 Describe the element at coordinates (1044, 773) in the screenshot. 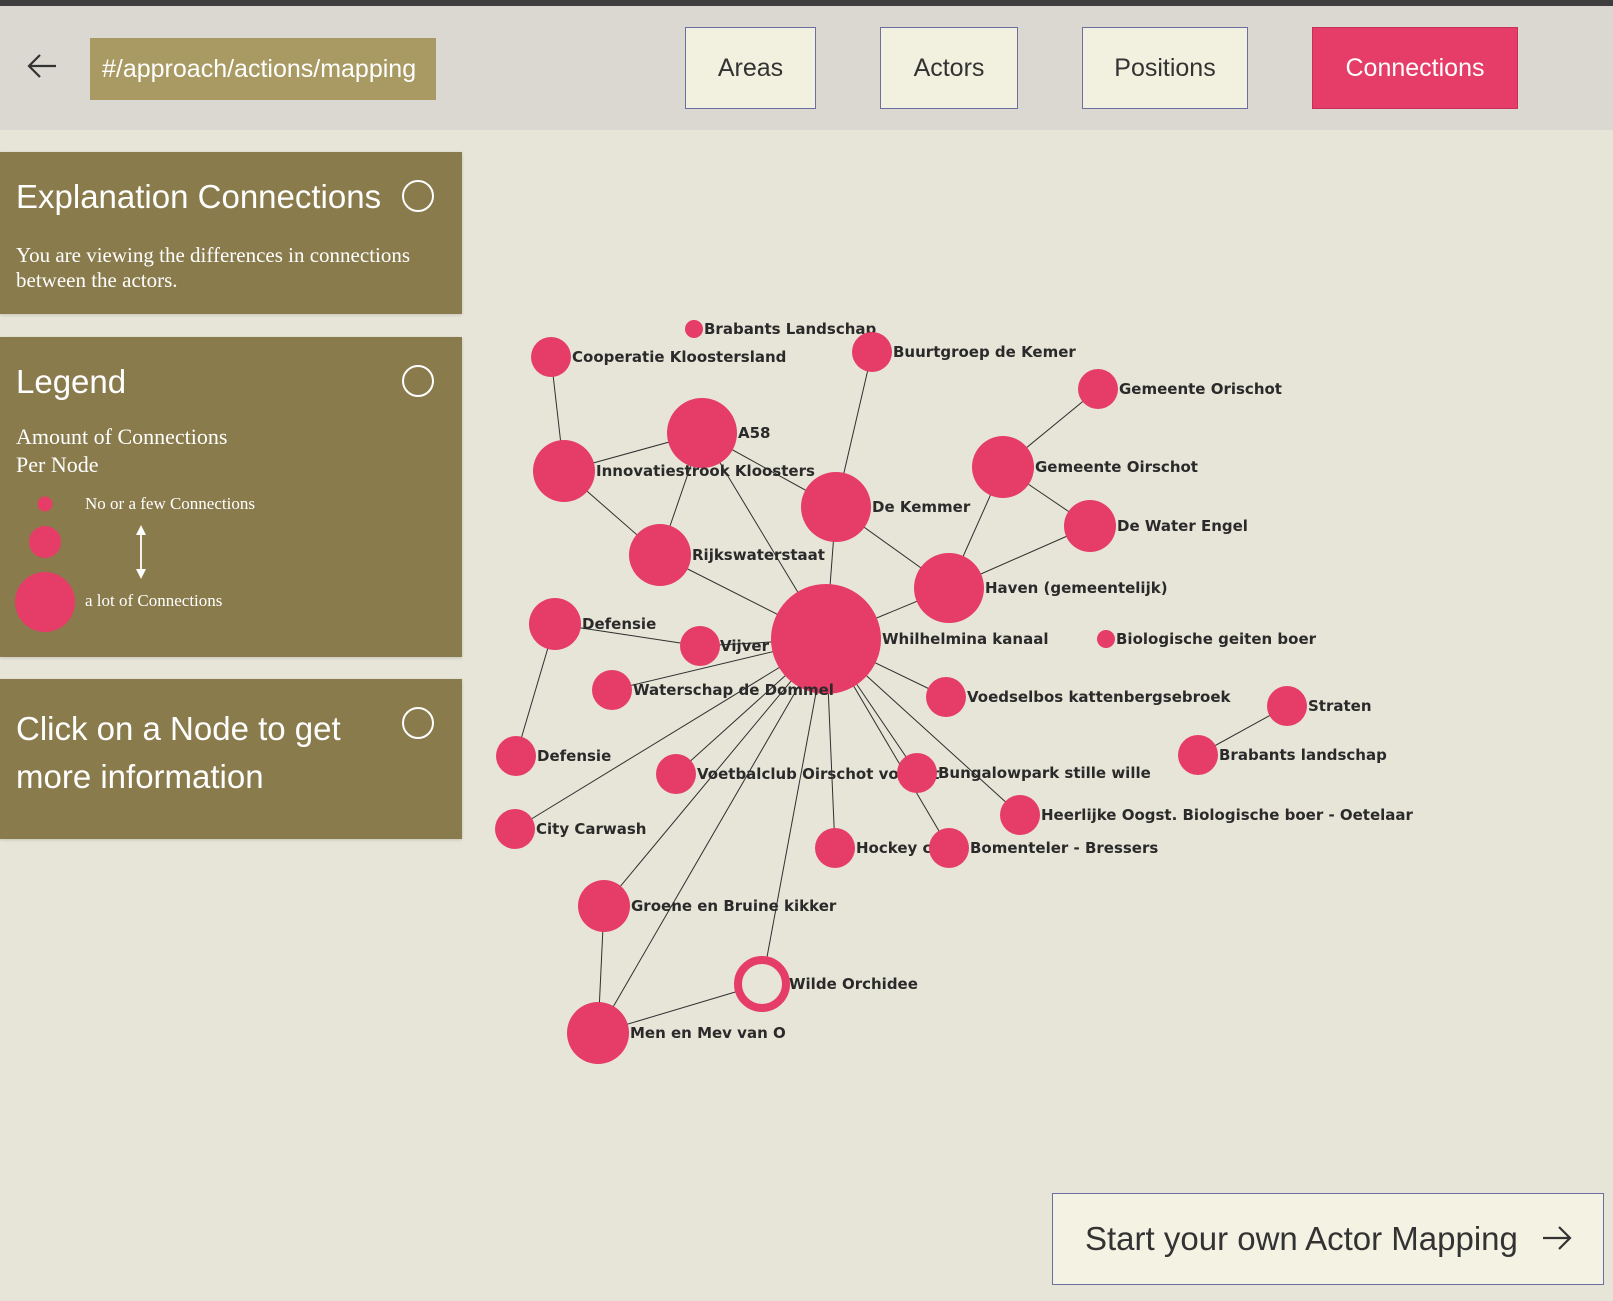

I see `node-label: Bungalowpark stille wille` at that location.